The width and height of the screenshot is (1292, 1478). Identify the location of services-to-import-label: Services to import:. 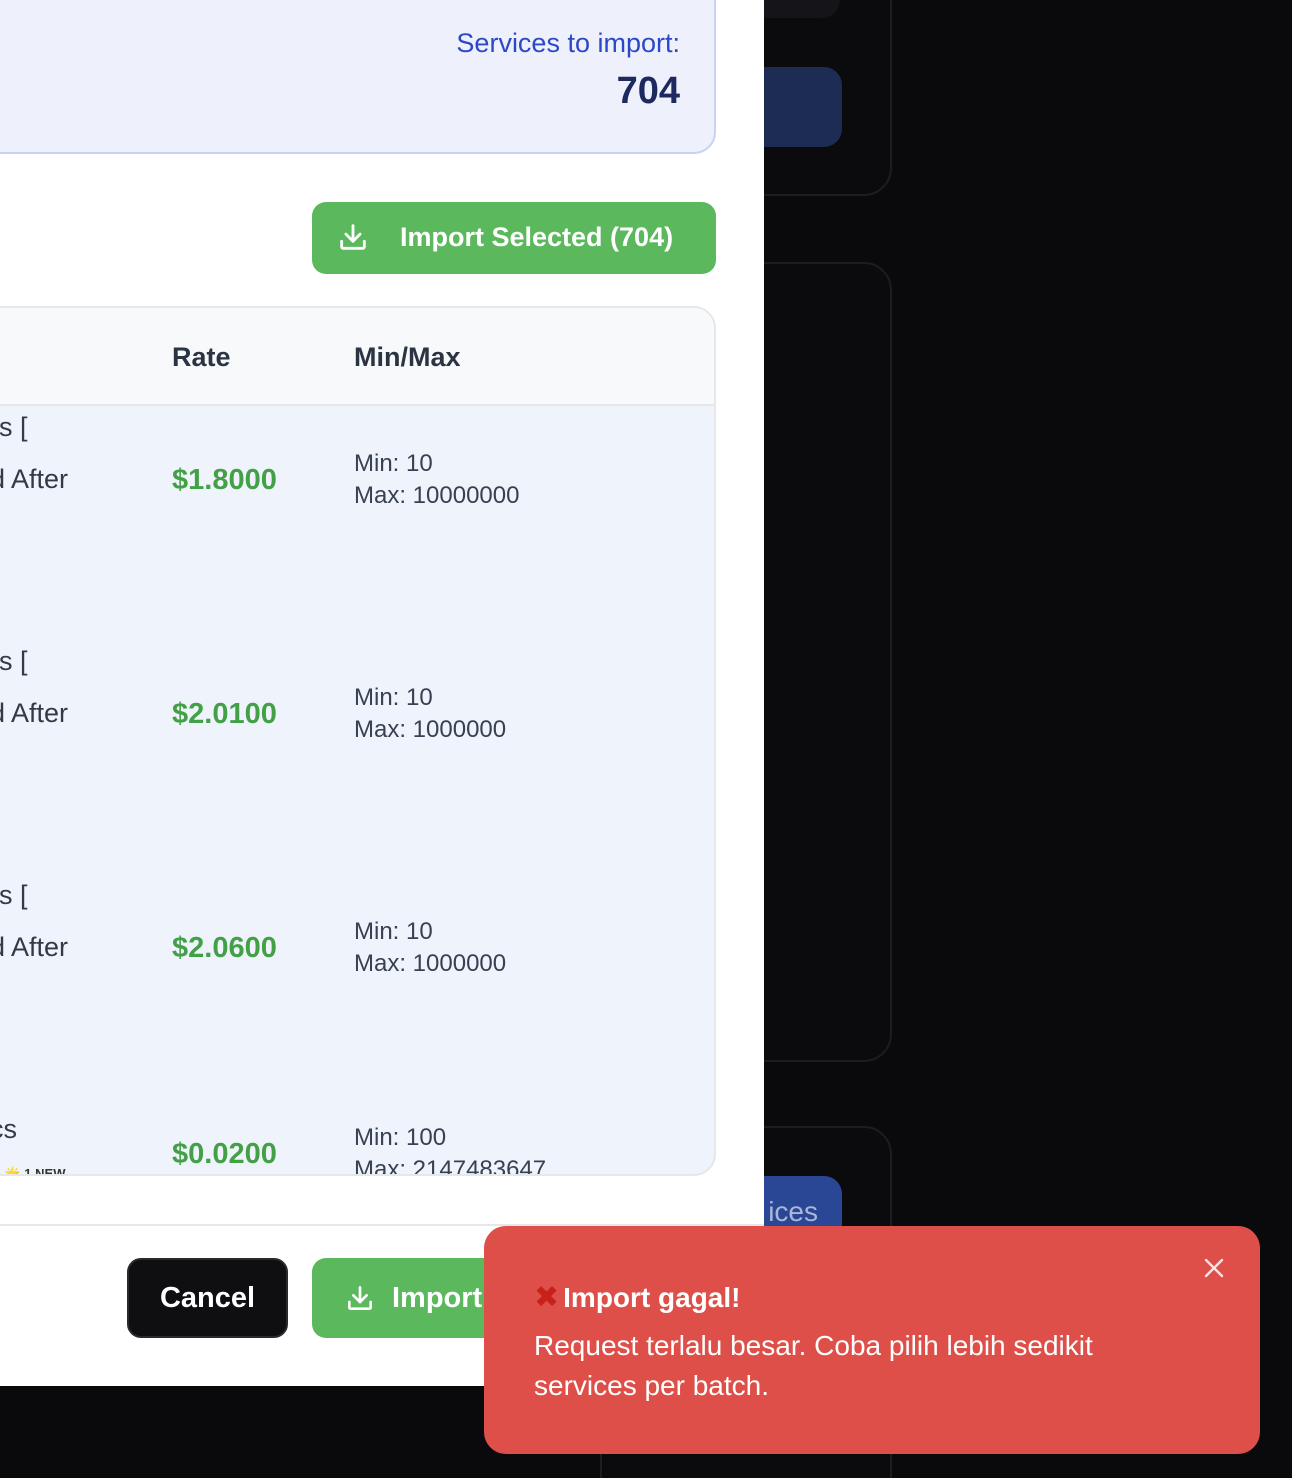
(568, 43).